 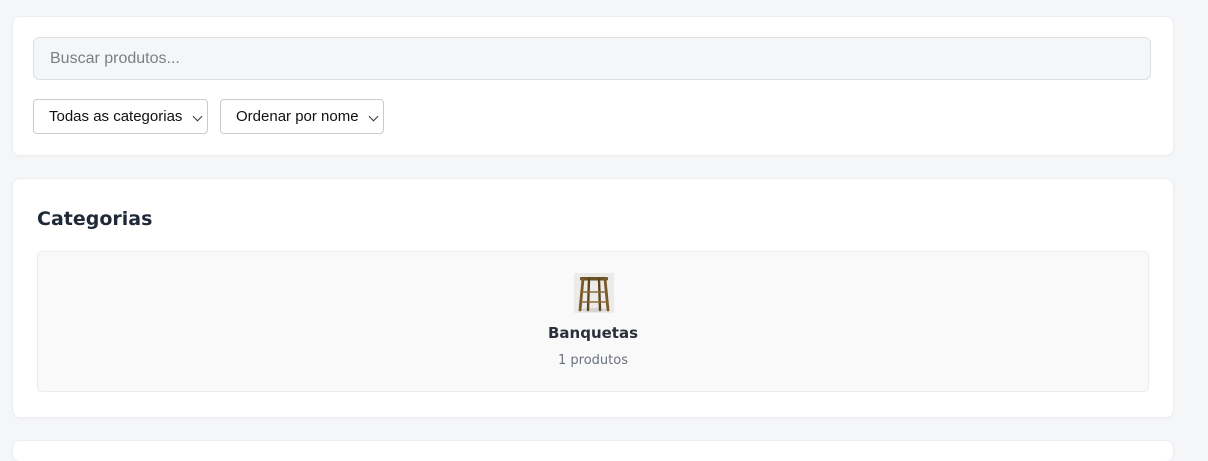 I want to click on sort-select-value: Ordenar por nome, so click(x=297, y=116).